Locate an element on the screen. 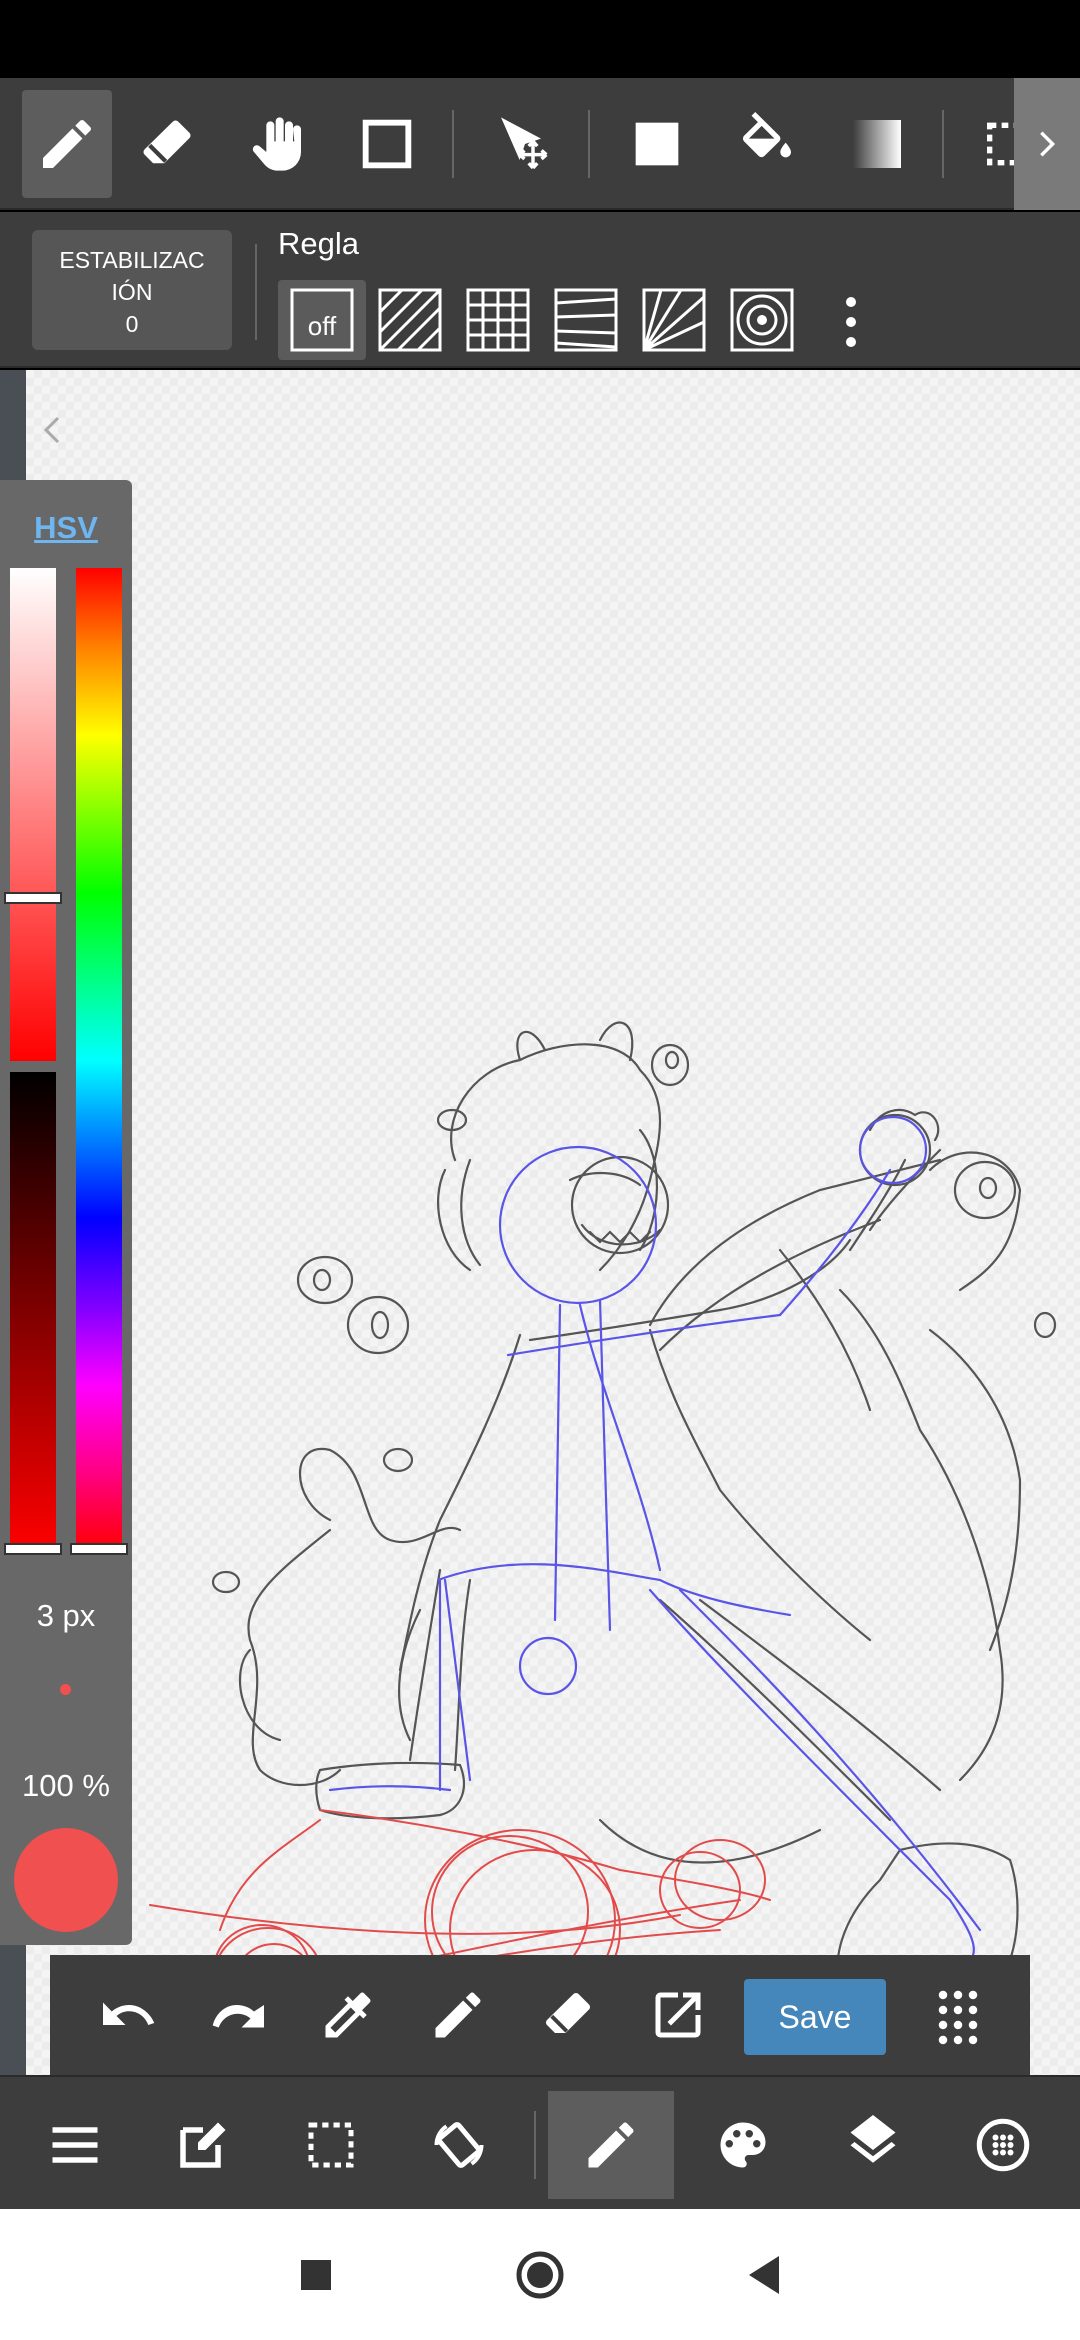 This screenshot has width=1080, height=2340. transform-icon is located at coordinates (678, 2015).